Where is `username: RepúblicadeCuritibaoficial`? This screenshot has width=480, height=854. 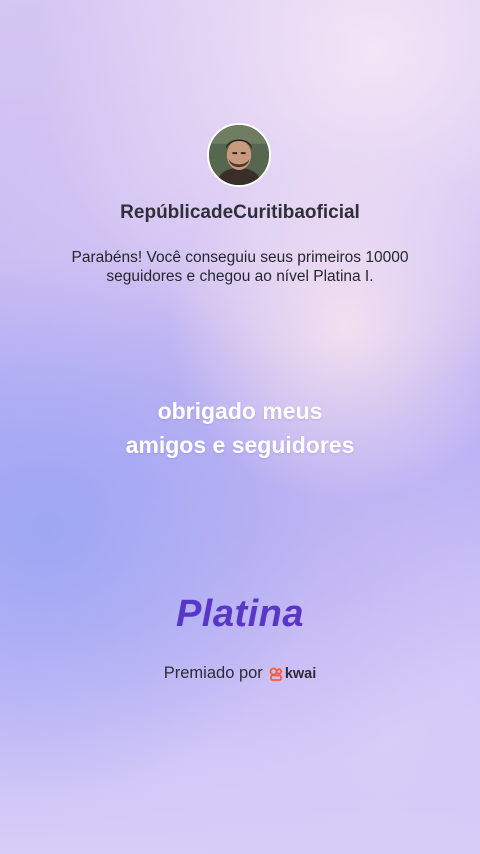 username: RepúblicadeCuritibaoficial is located at coordinates (240, 212).